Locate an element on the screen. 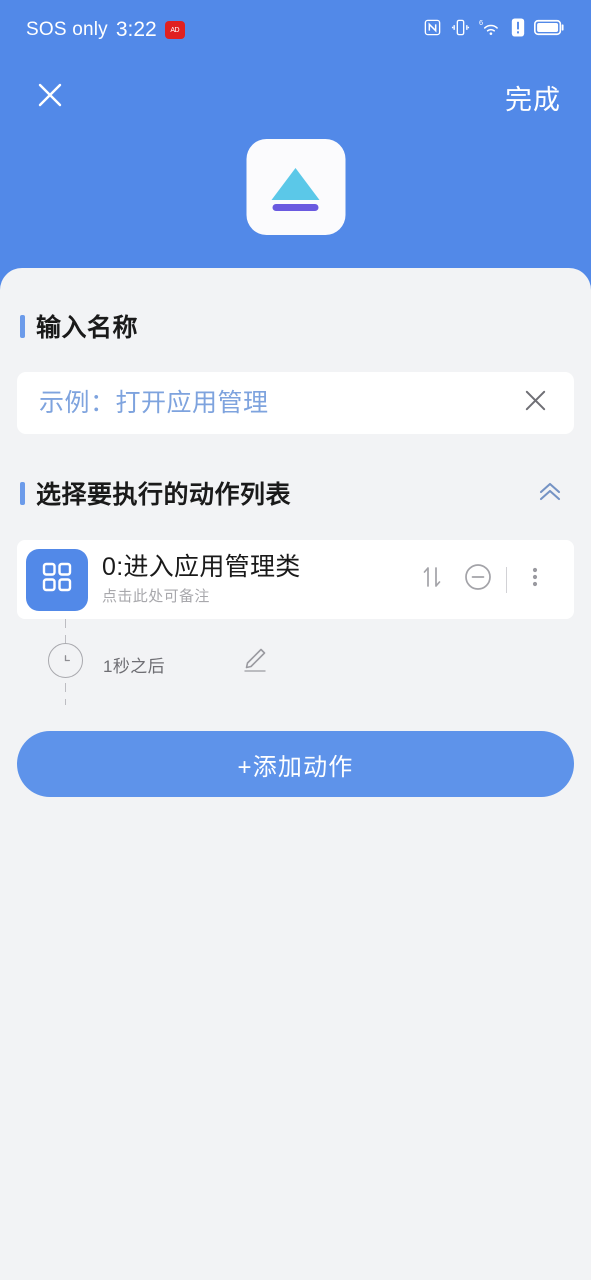  clock-label: 3:22 is located at coordinates (136, 29).